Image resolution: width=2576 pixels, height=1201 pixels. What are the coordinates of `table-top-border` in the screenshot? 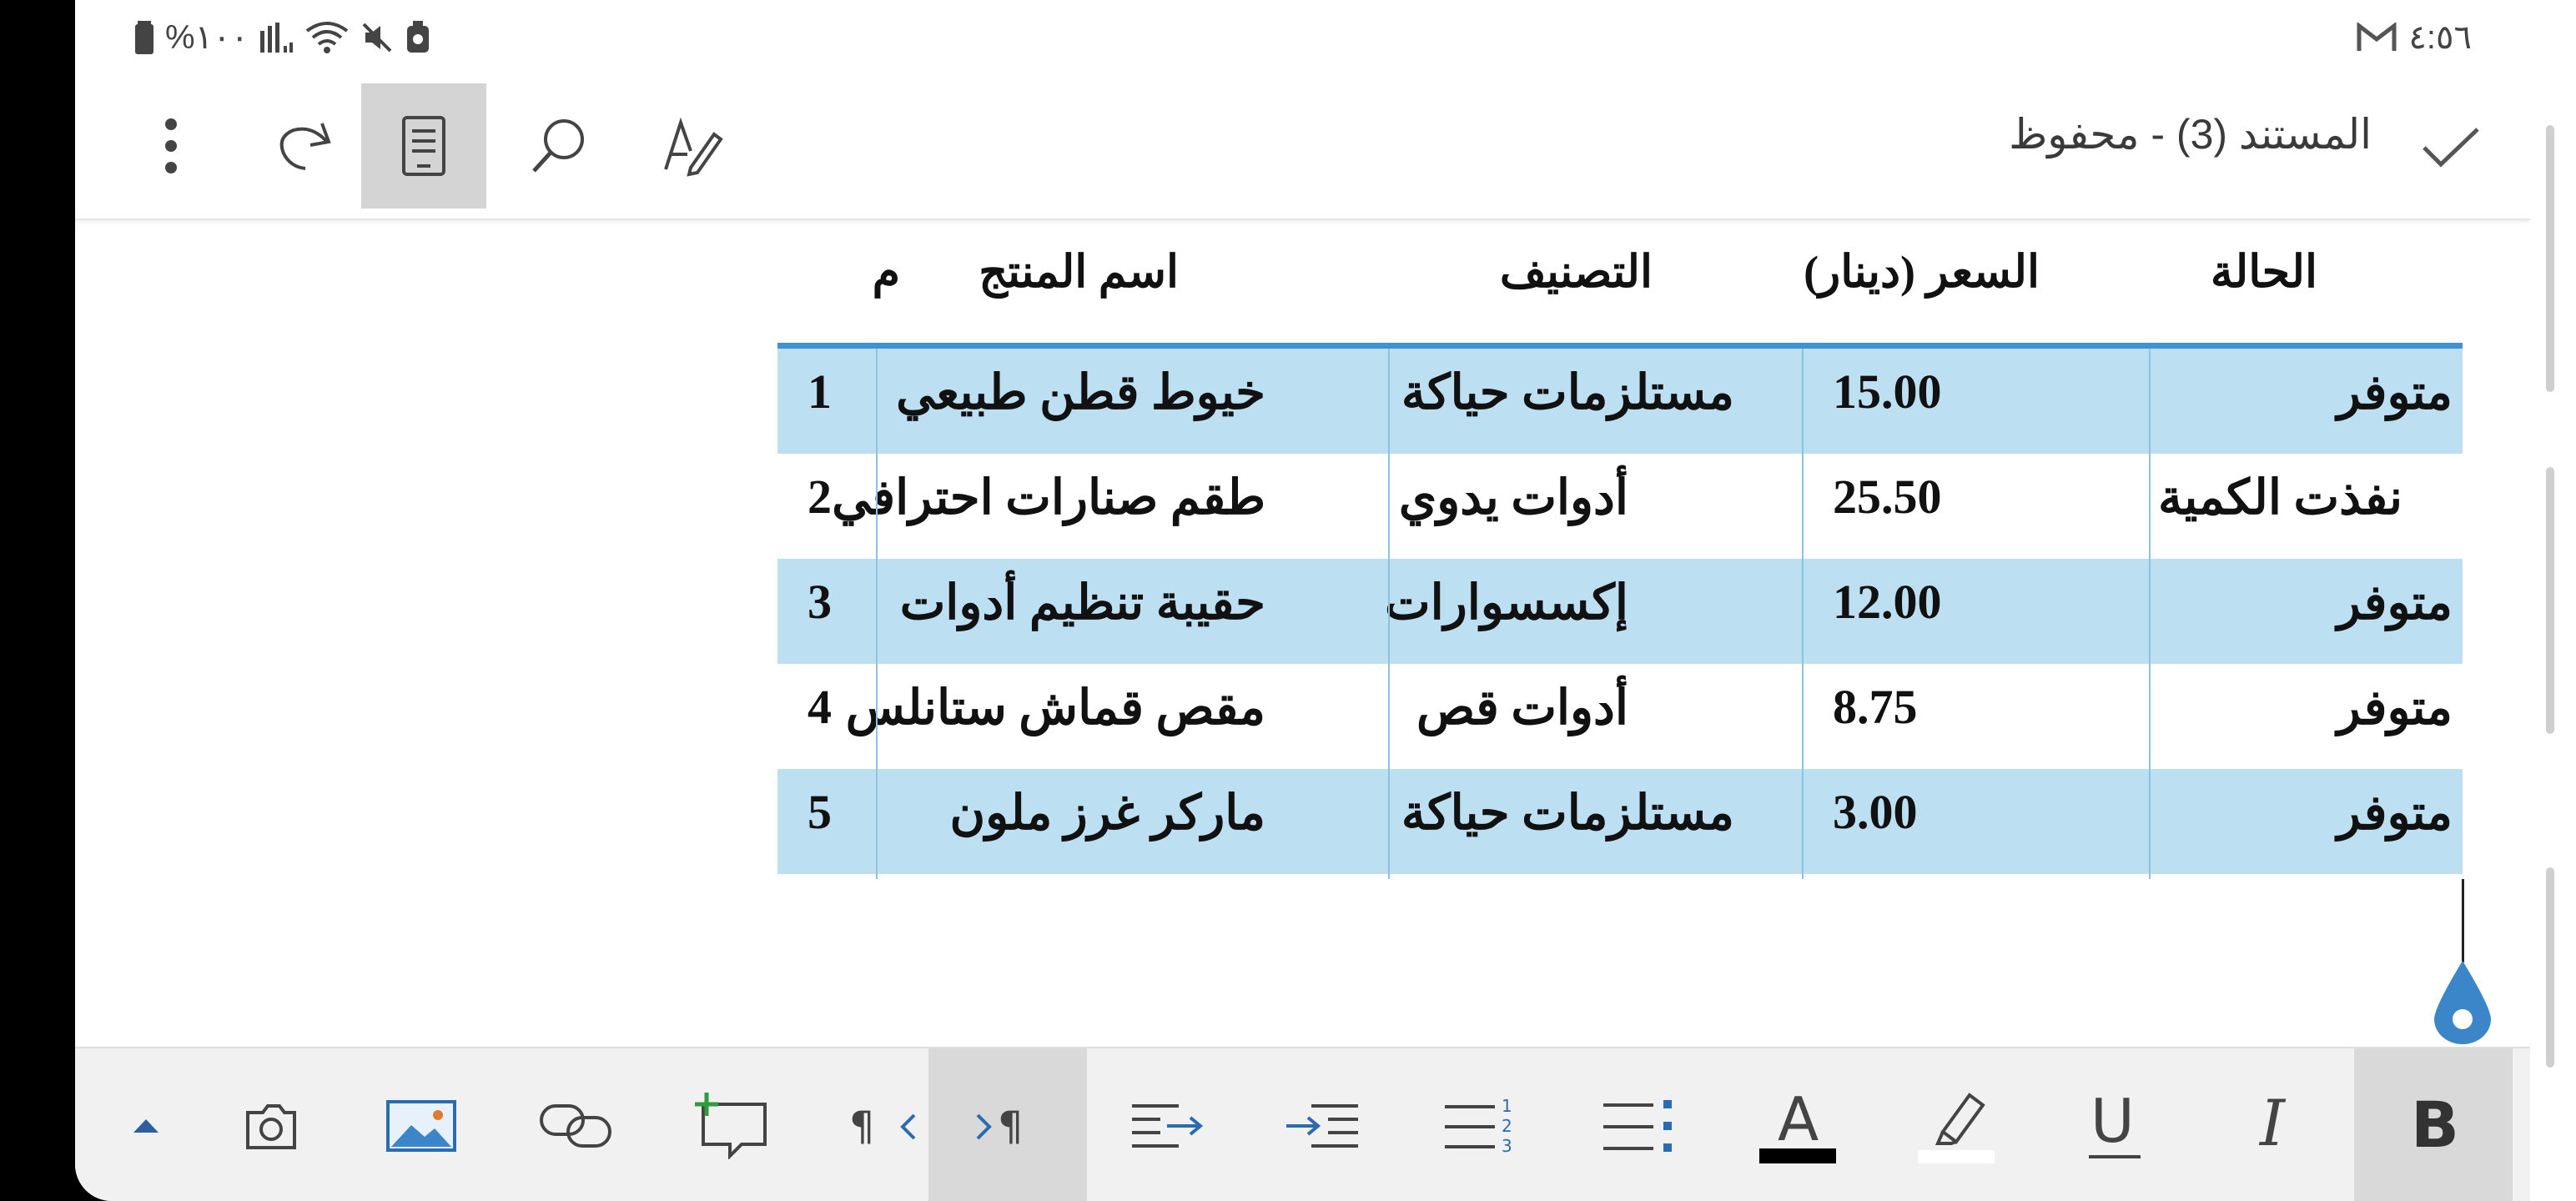 It's located at (1620, 346).